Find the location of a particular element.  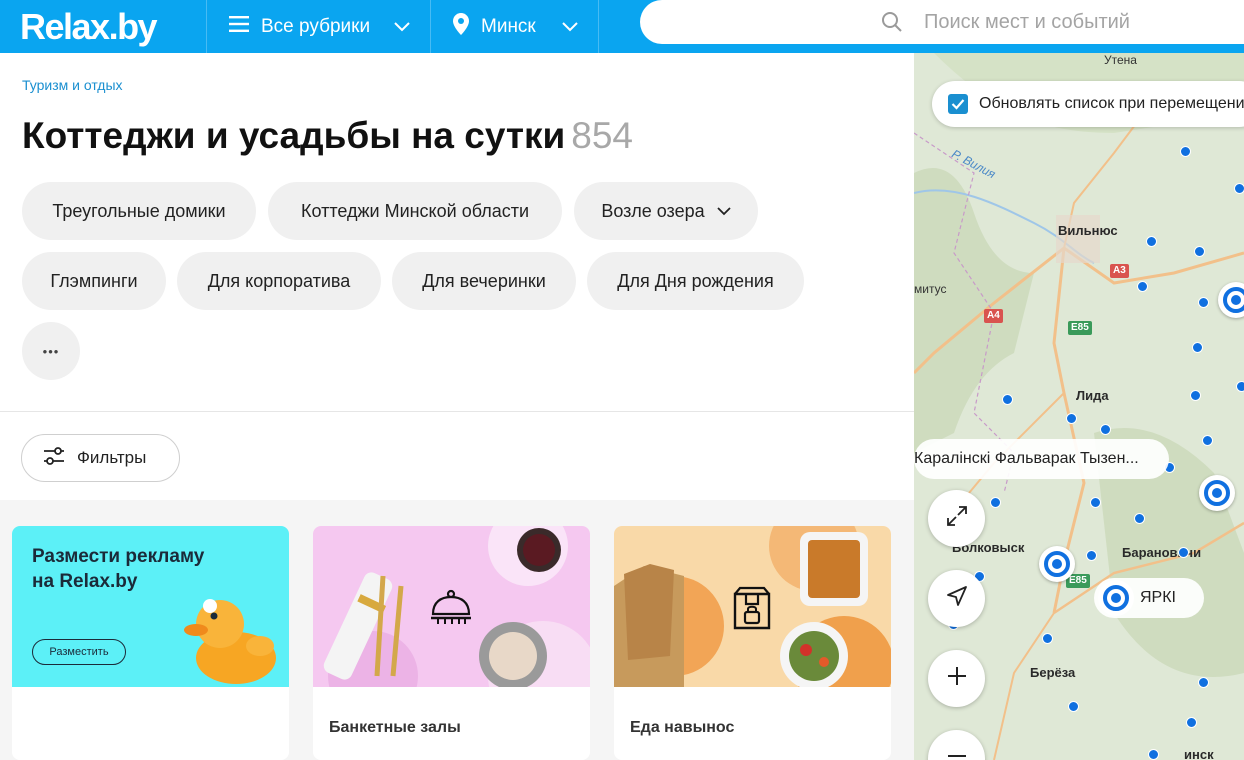

city-label: Минск is located at coordinates (508, 26).